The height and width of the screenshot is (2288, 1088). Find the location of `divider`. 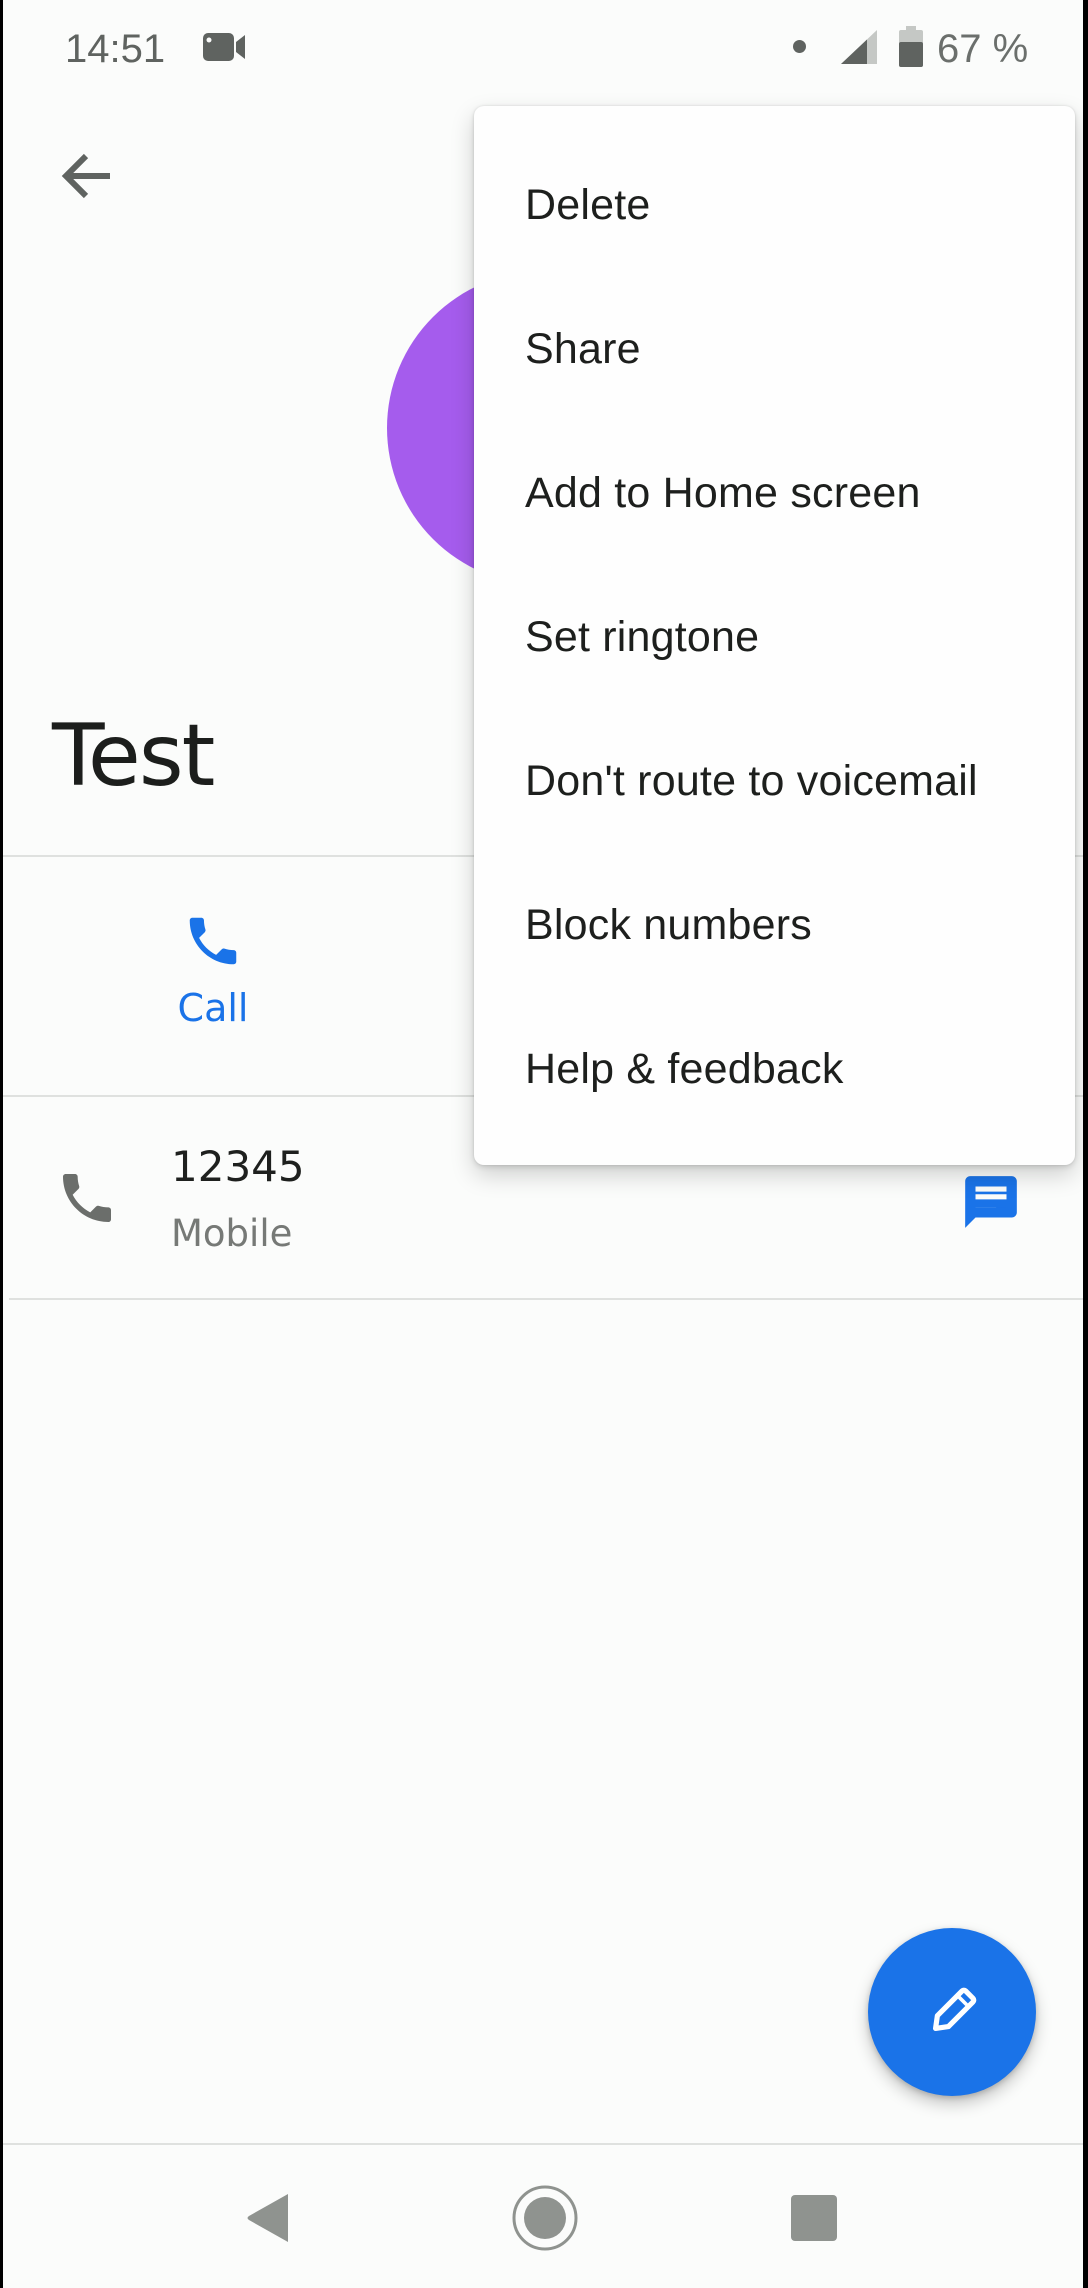

divider is located at coordinates (546, 1299).